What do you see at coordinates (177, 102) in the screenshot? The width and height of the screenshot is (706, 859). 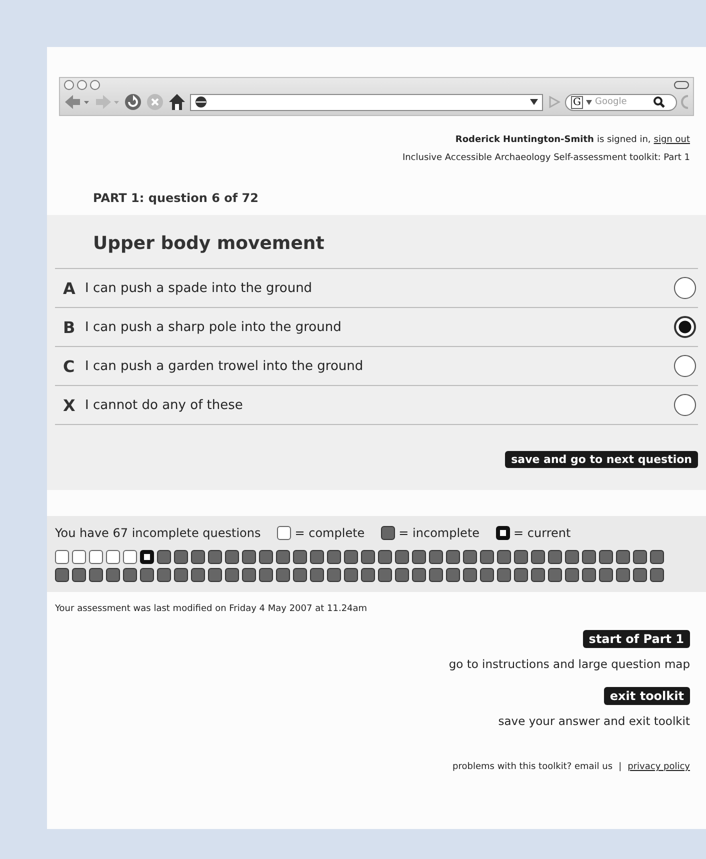 I see `home-icon` at bounding box center [177, 102].